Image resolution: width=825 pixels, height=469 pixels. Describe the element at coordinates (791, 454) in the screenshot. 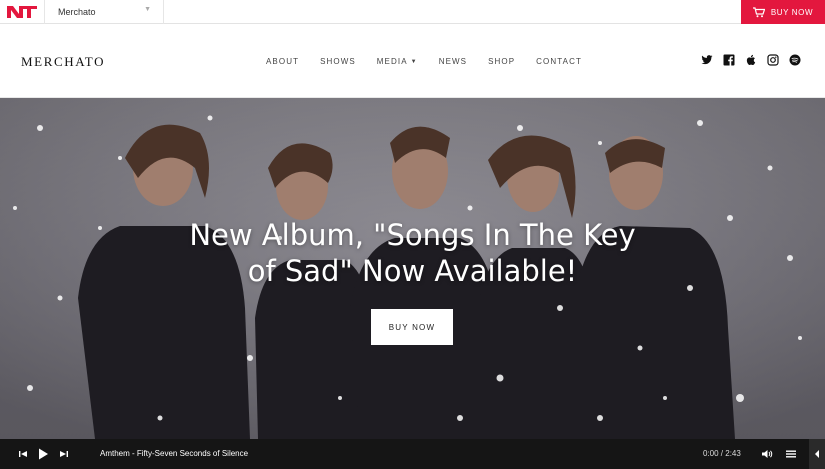

I see `playlist-icon` at that location.